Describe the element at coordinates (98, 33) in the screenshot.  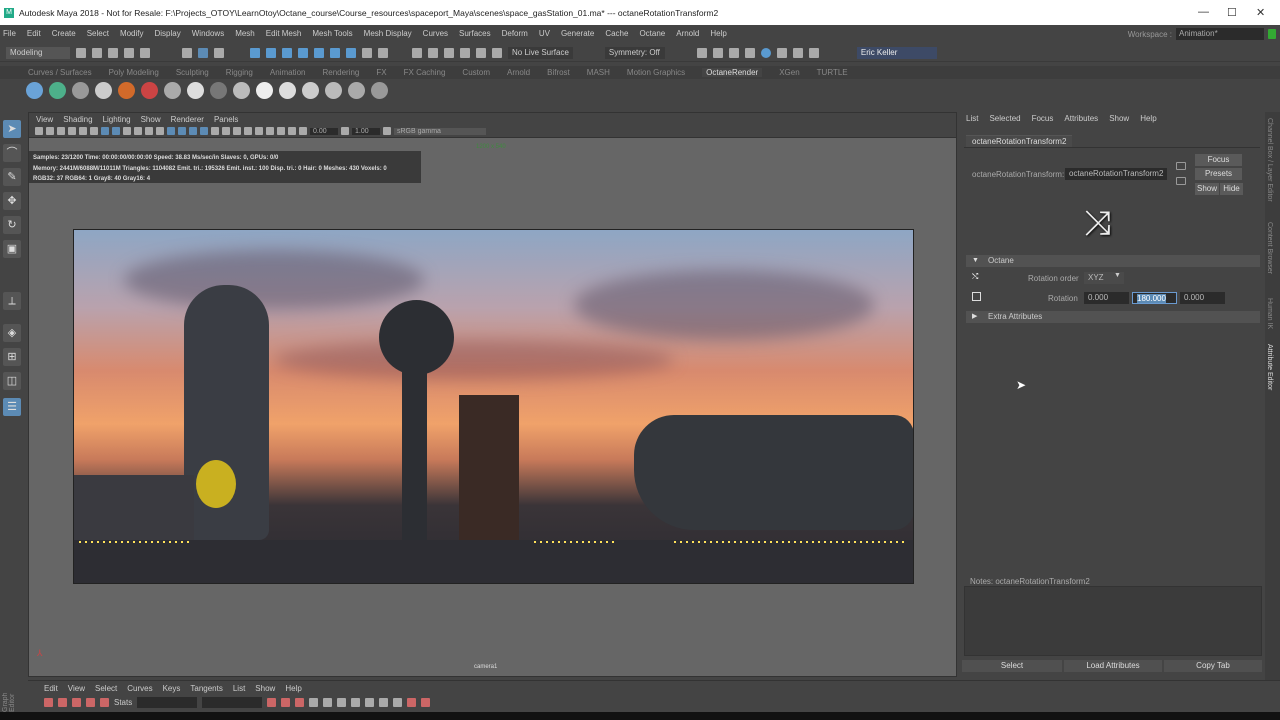
I see `menu-select: Select` at that location.